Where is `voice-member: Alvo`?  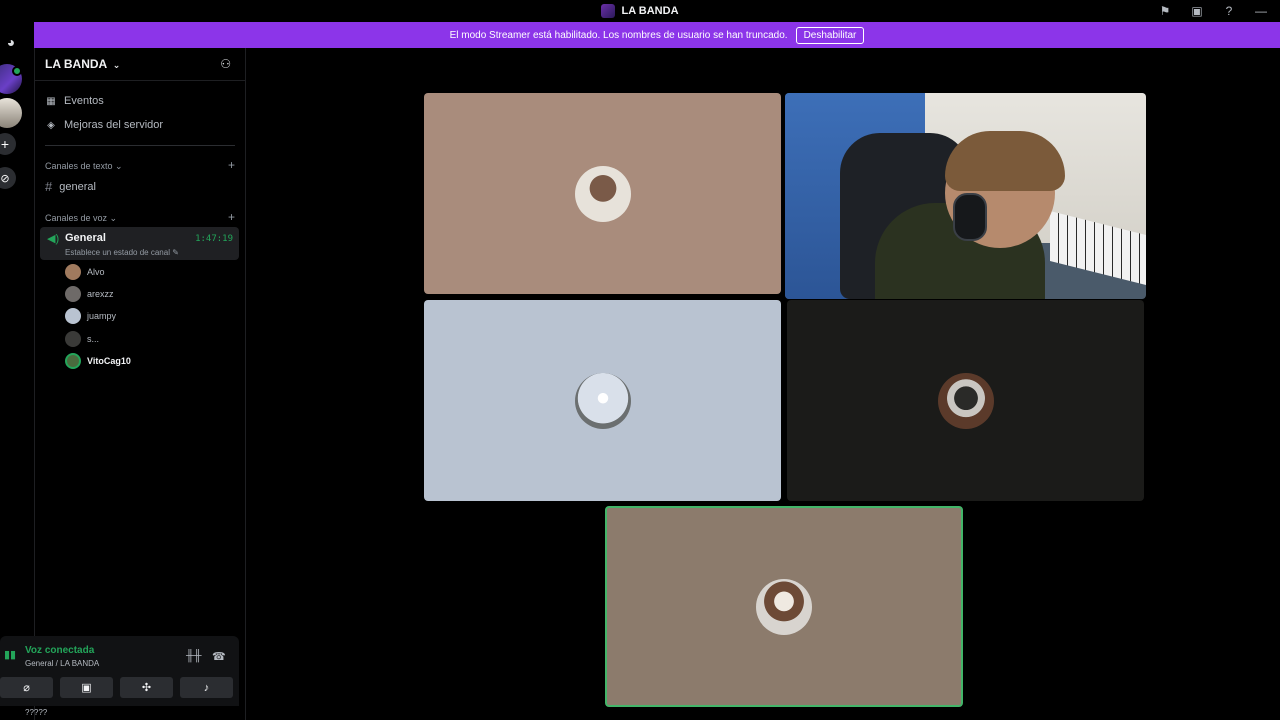
voice-member: Alvo is located at coordinates (85, 272).